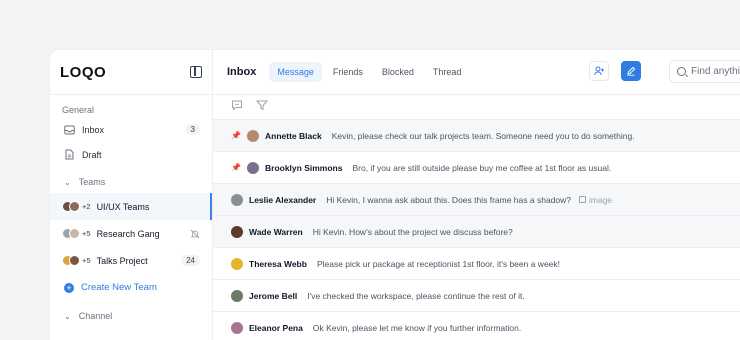  I want to click on chat-filter-icon, so click(237, 107).